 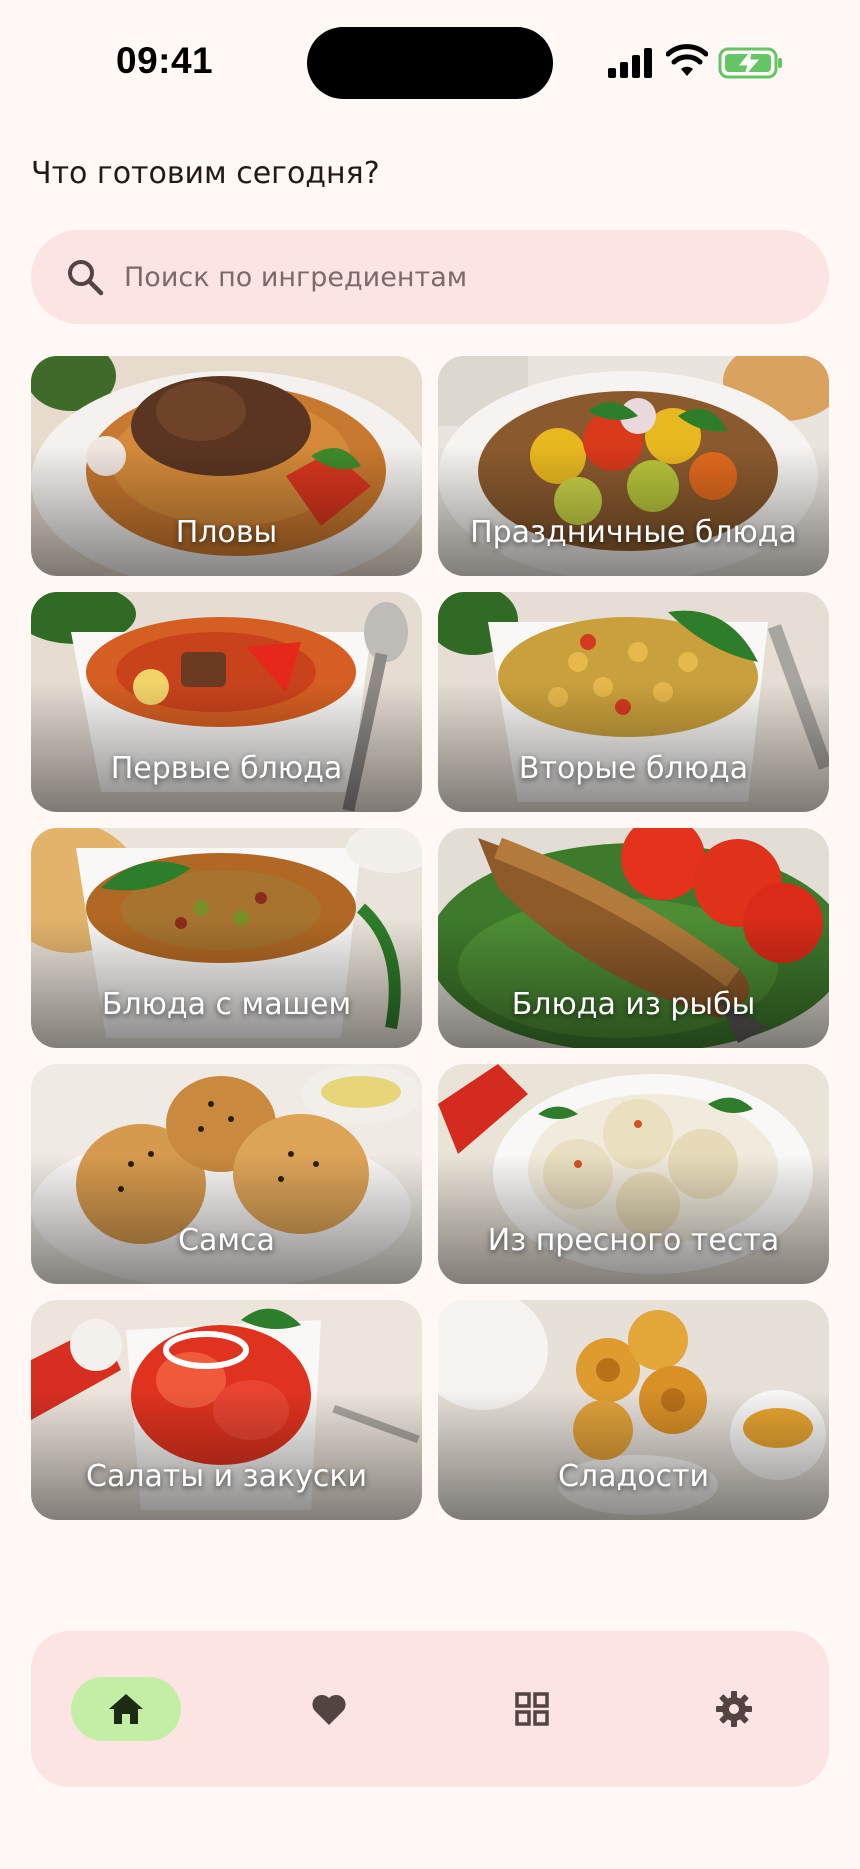 What do you see at coordinates (633, 1476) in the screenshot?
I see `category-label: Сладости` at bounding box center [633, 1476].